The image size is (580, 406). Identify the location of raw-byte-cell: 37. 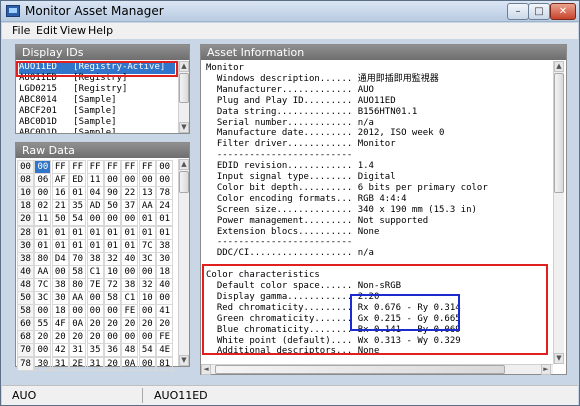
(130, 206).